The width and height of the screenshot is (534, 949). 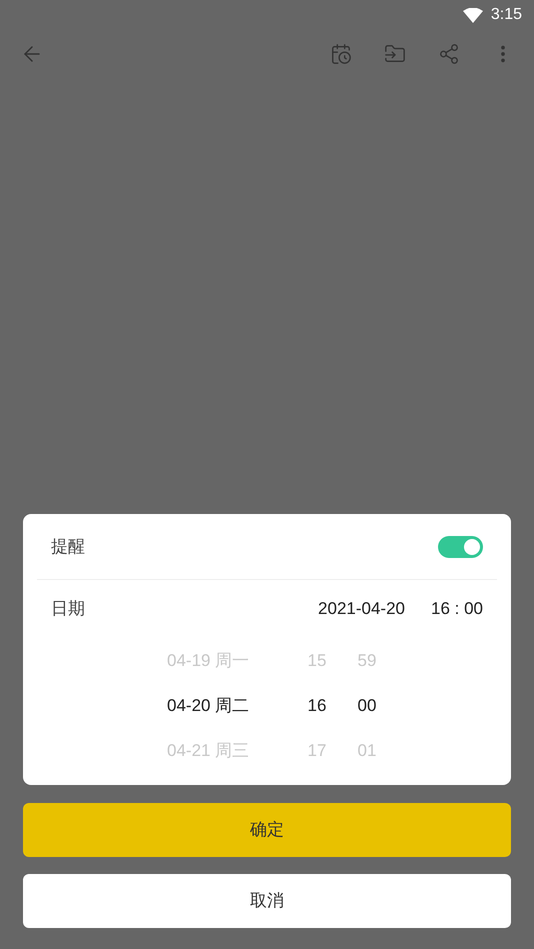 I want to click on calendar-clock-icon, so click(x=341, y=54).